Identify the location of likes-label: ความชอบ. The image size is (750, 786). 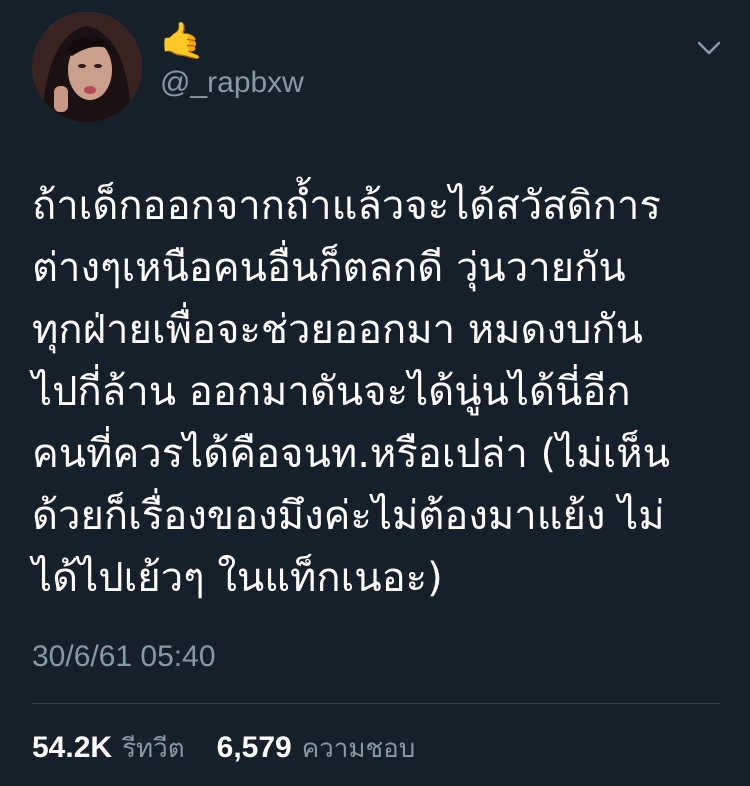
(359, 748).